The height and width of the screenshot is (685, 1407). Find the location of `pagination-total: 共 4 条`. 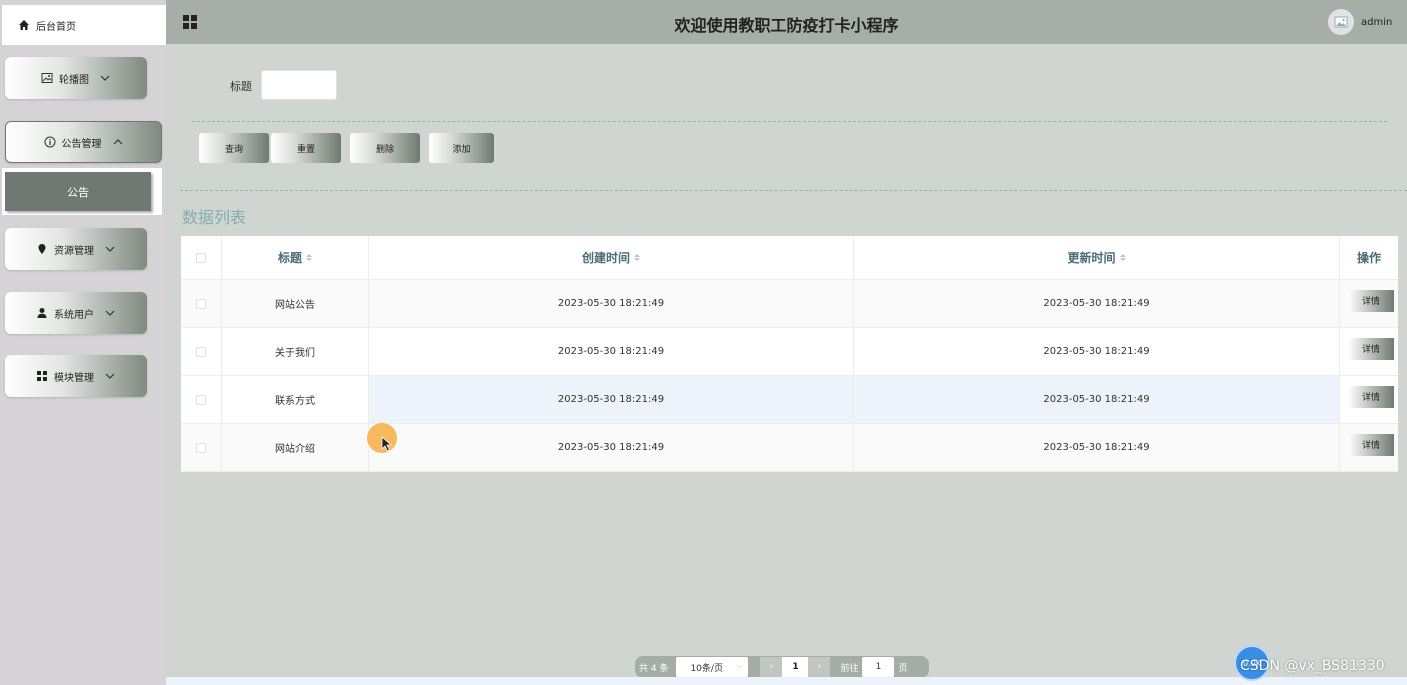

pagination-total: 共 4 条 is located at coordinates (654, 668).